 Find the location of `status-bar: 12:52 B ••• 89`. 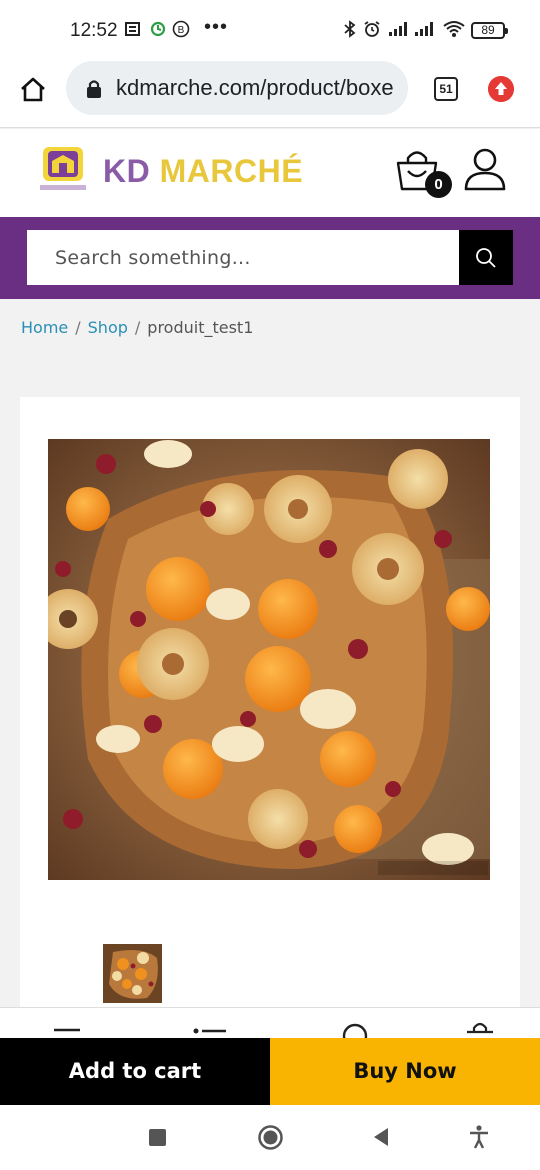

status-bar: 12:52 B ••• 89 is located at coordinates (270, 30).